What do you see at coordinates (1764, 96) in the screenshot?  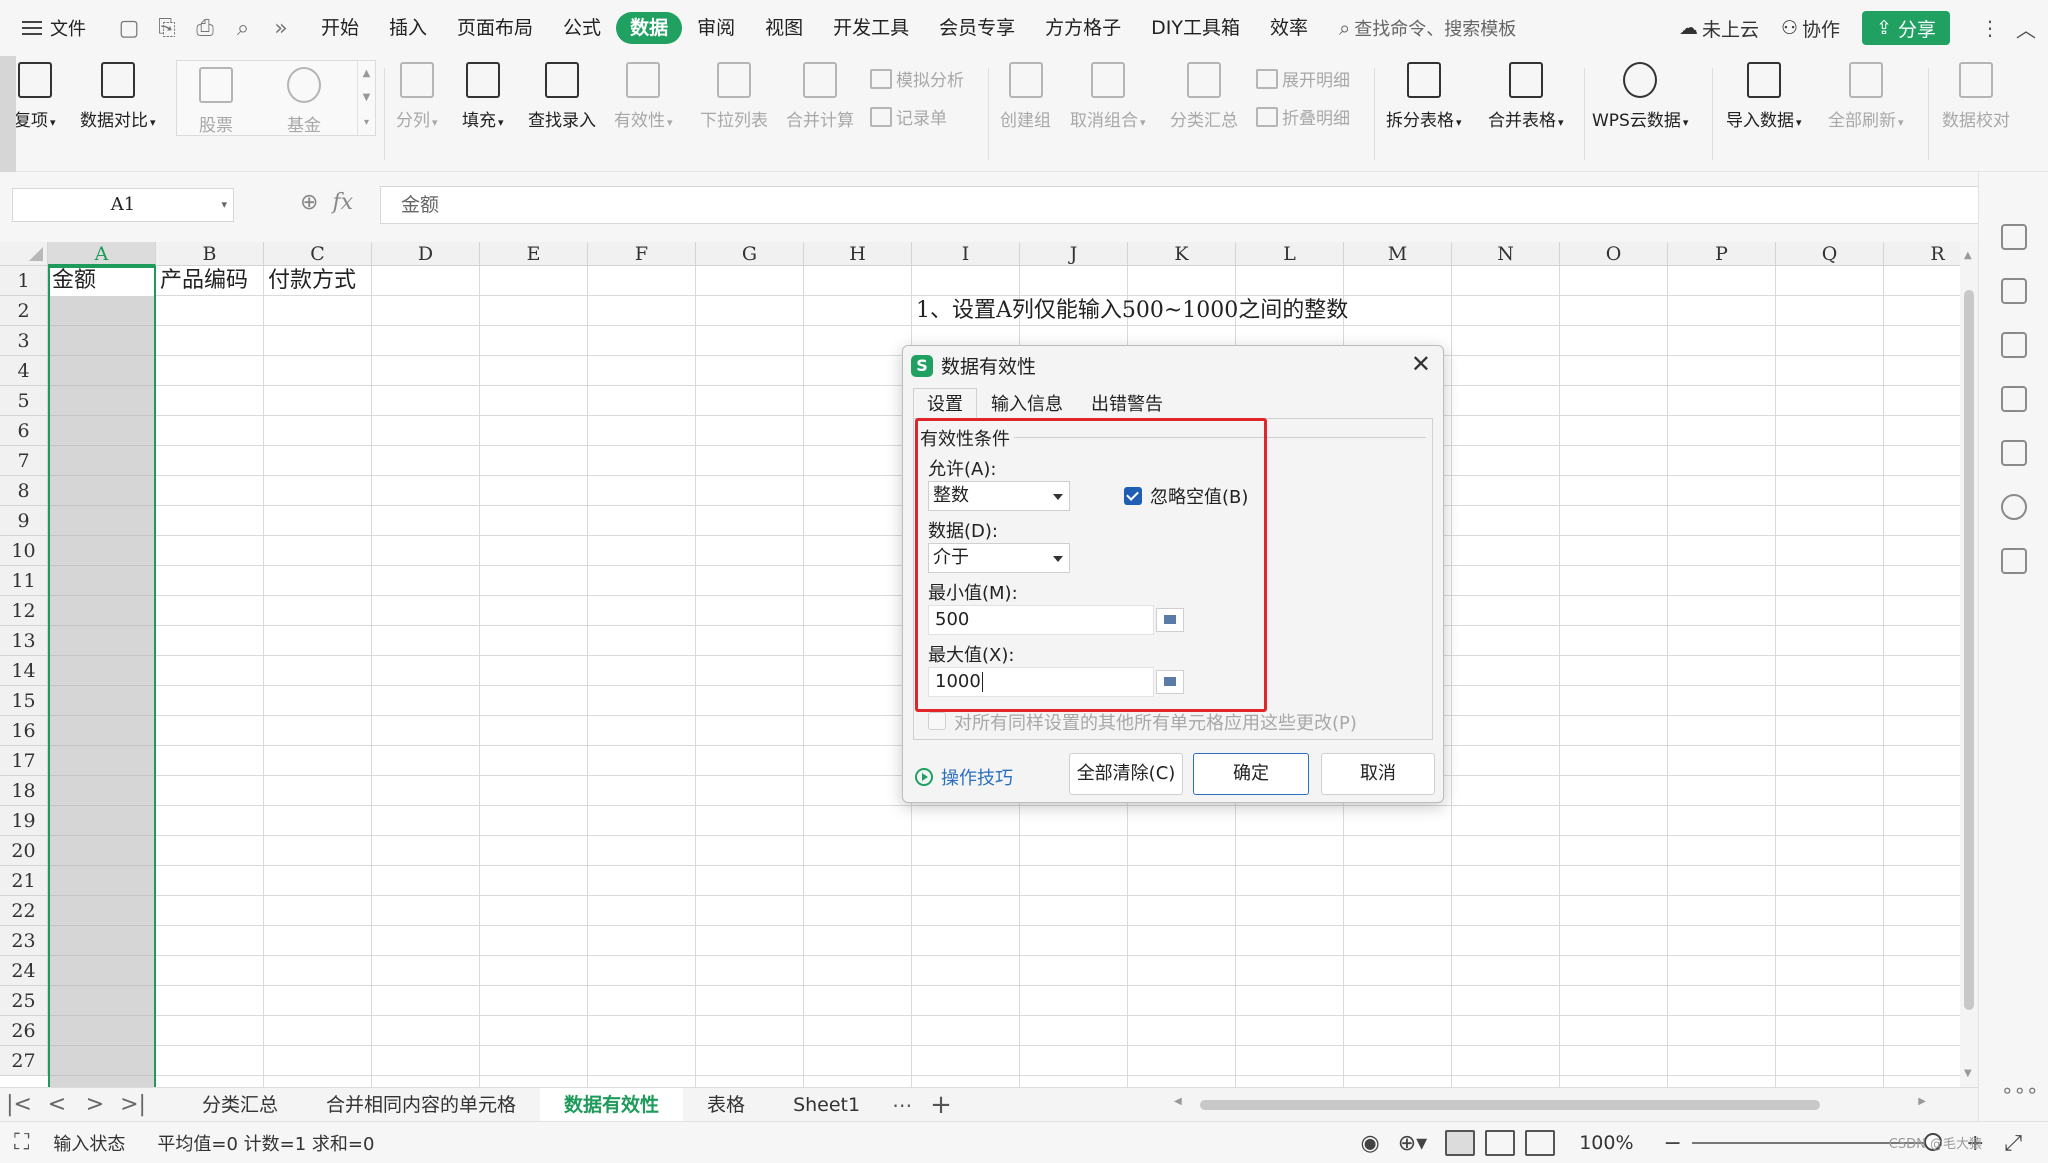 I see `ribbon-import-data-button: 导入数据 ▾` at bounding box center [1764, 96].